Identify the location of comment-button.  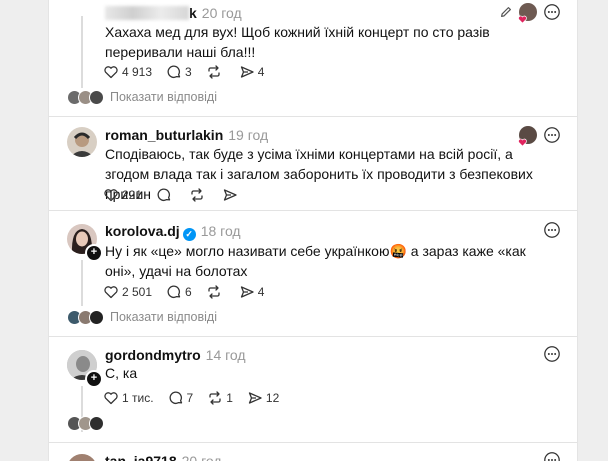
(165, 195).